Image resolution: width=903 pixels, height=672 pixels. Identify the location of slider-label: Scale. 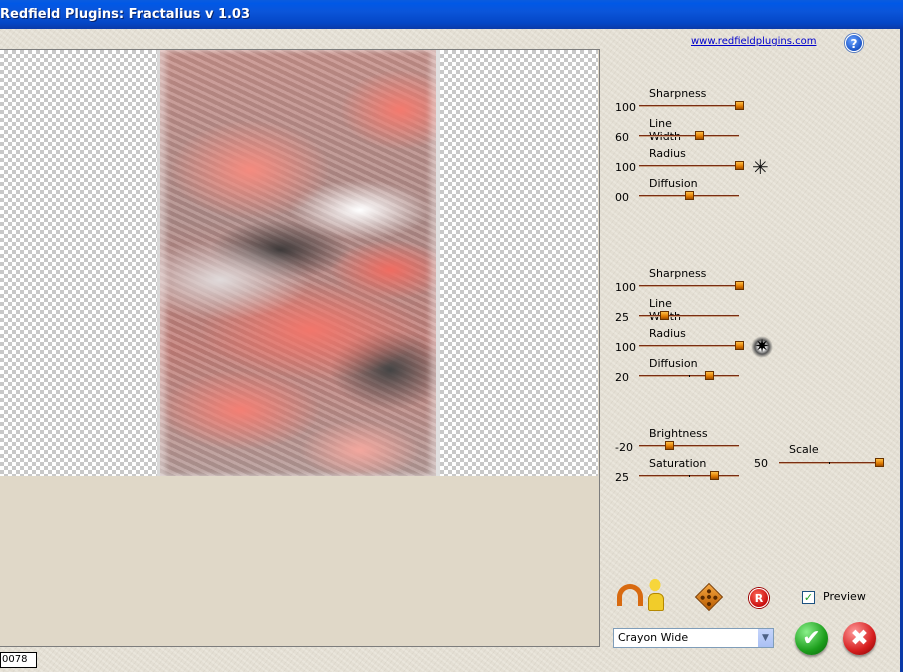
(804, 449).